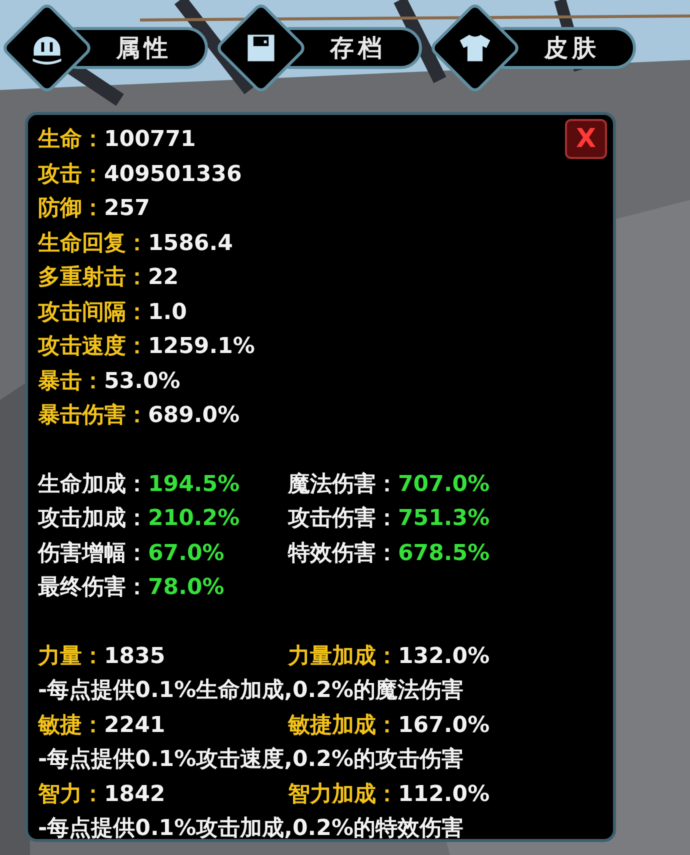  Describe the element at coordinates (444, 794) in the screenshot. I see `attribute-bonus-value: 112.0%` at that location.